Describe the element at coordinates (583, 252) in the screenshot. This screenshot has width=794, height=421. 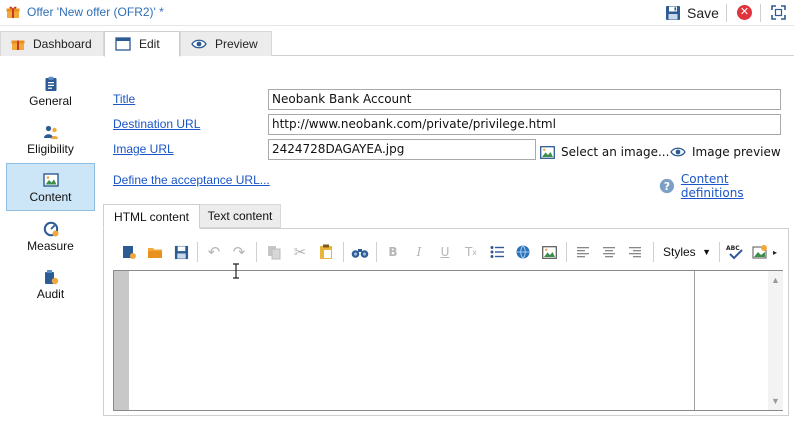
I see `align-left-icon` at that location.